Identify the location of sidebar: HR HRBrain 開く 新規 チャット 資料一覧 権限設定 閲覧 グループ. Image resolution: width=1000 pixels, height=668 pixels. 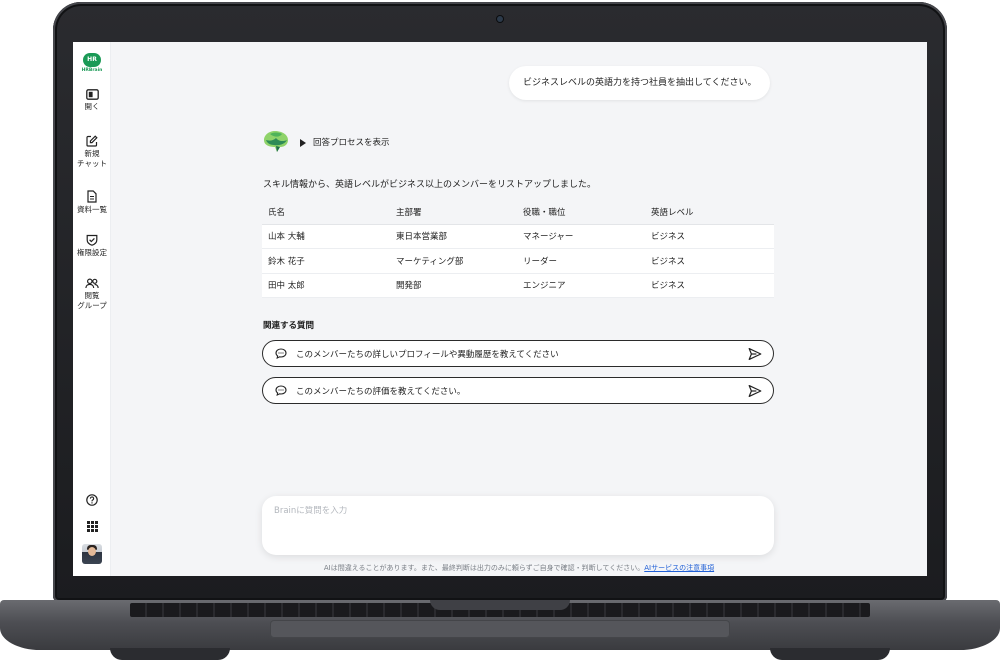
(92, 309).